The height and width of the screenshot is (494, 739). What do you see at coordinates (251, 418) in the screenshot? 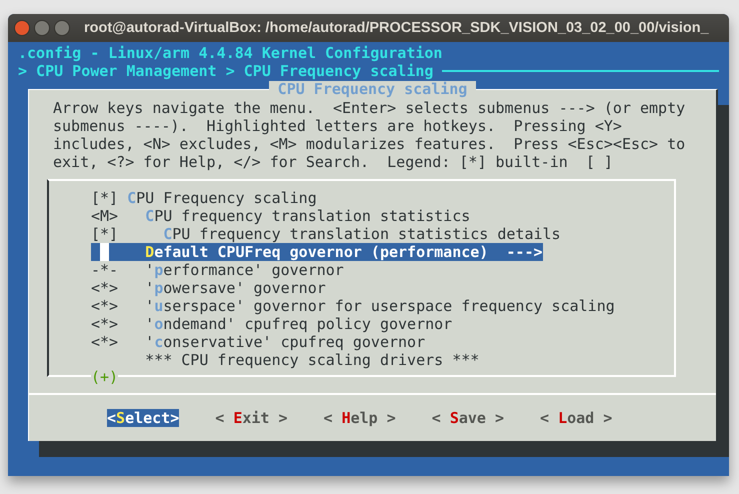
I see `dialog-button: < Exit >` at bounding box center [251, 418].